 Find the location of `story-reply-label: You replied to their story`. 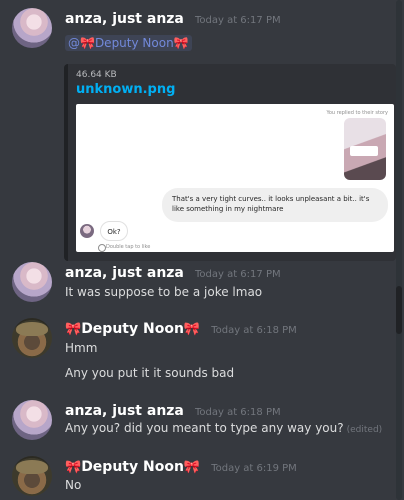

story-reply-label: You replied to their story is located at coordinates (357, 113).